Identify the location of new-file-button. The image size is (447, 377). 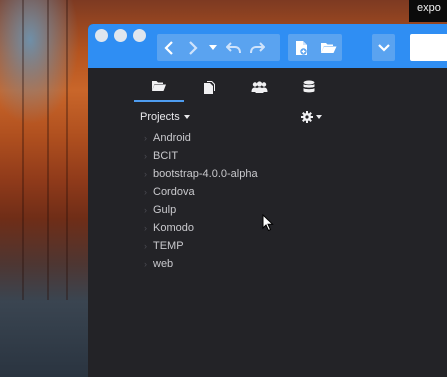
(301, 47).